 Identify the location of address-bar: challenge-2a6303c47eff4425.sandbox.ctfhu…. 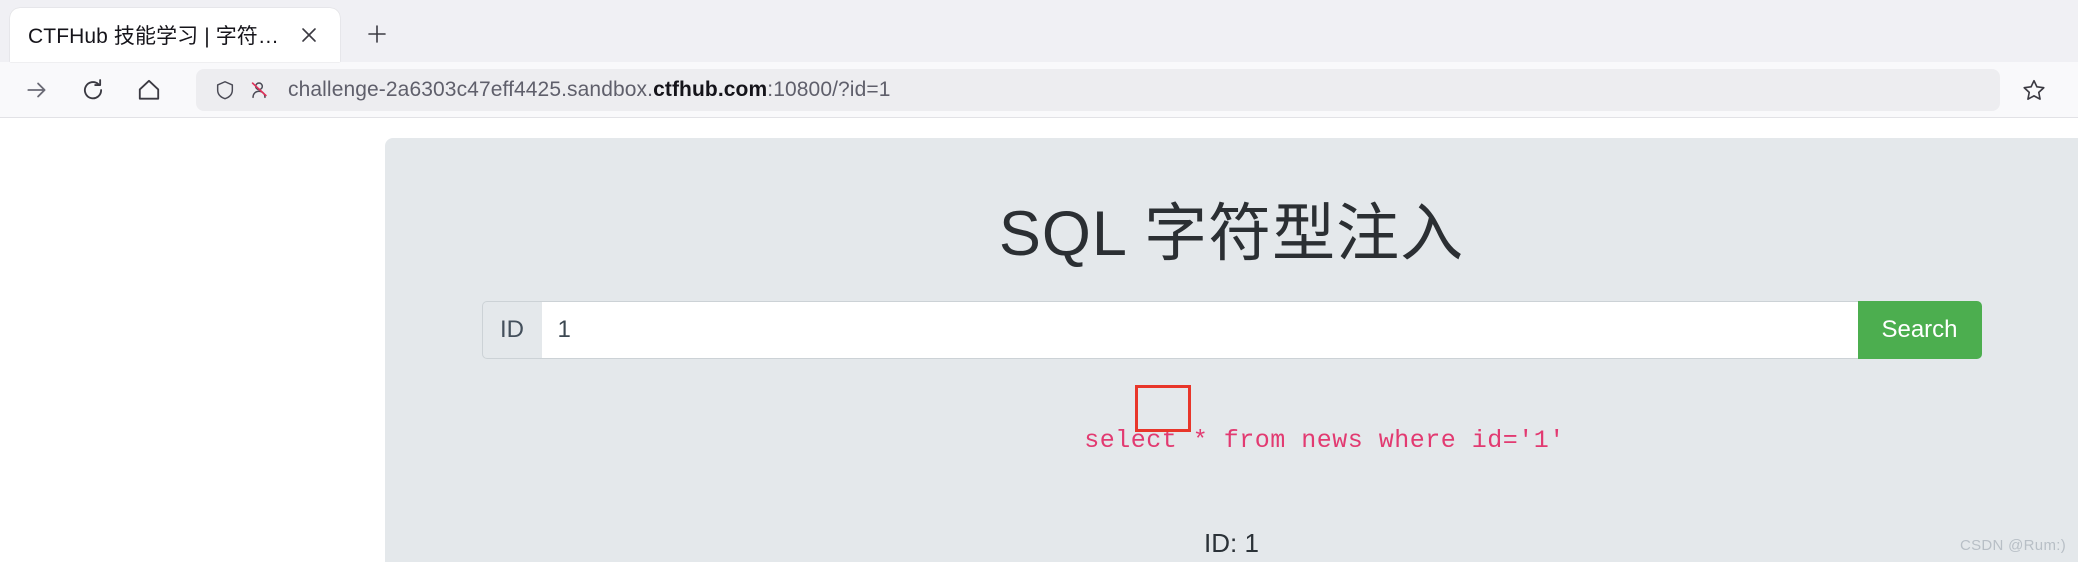
(1098, 89).